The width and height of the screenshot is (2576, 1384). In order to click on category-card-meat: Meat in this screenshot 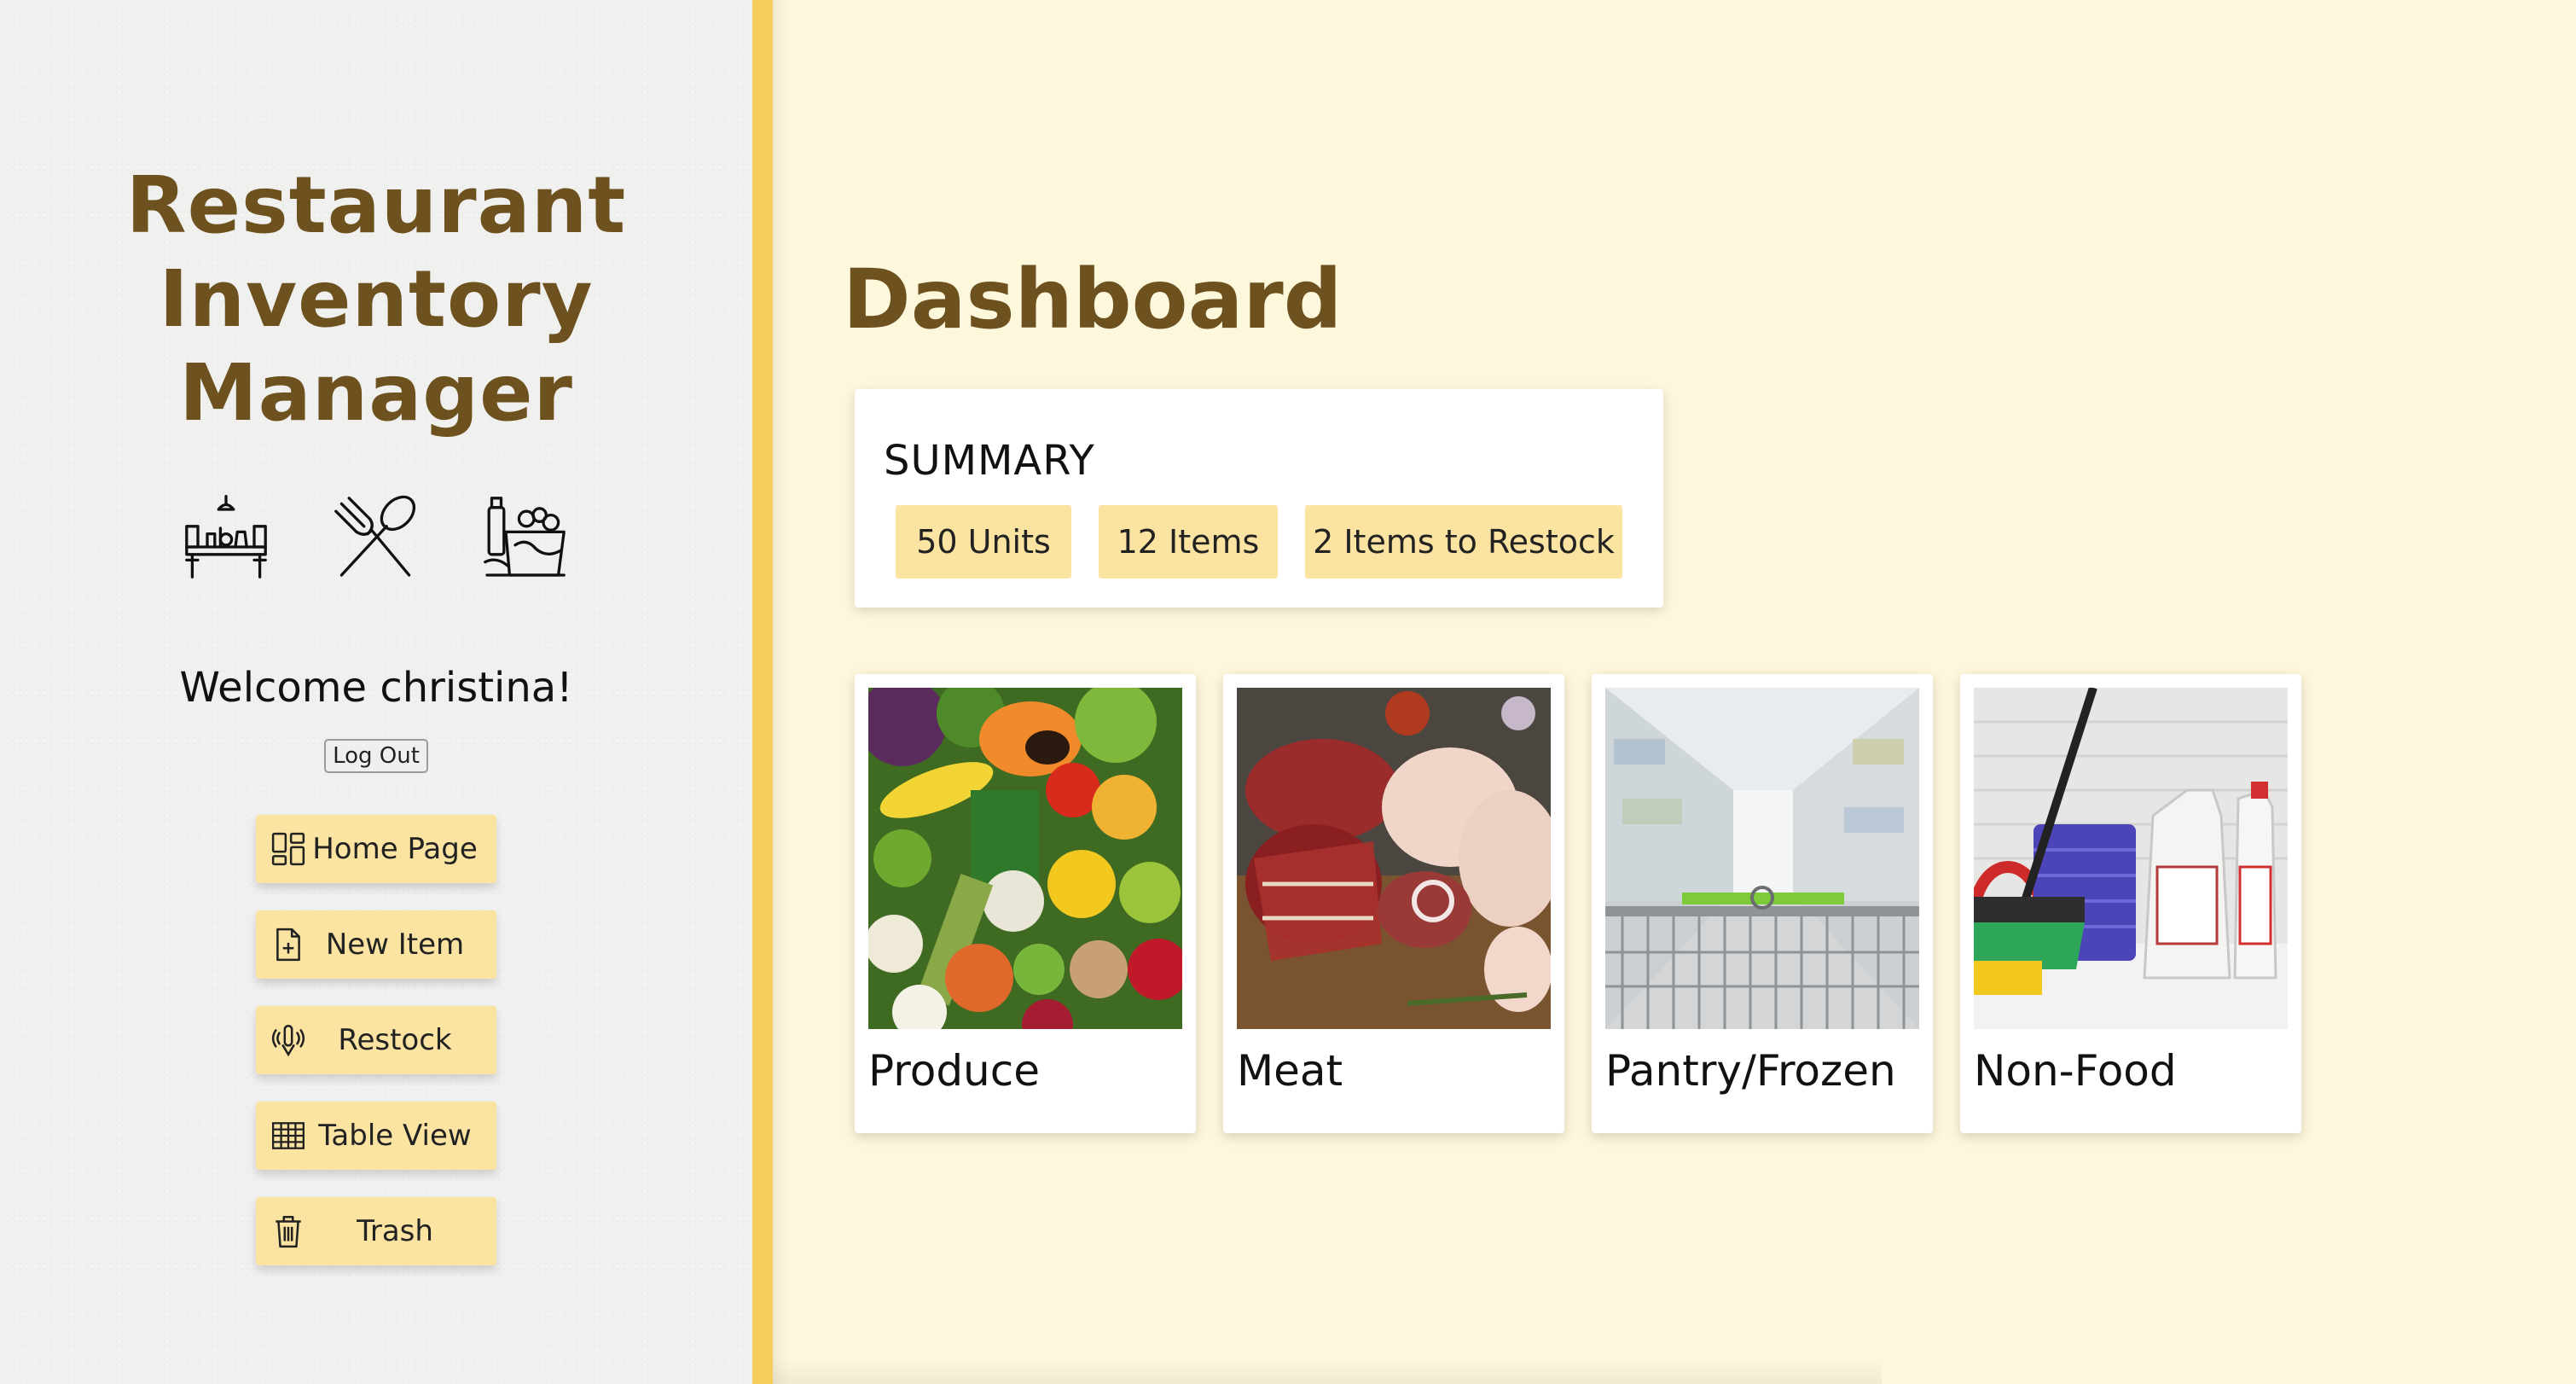, I will do `click(1393, 903)`.